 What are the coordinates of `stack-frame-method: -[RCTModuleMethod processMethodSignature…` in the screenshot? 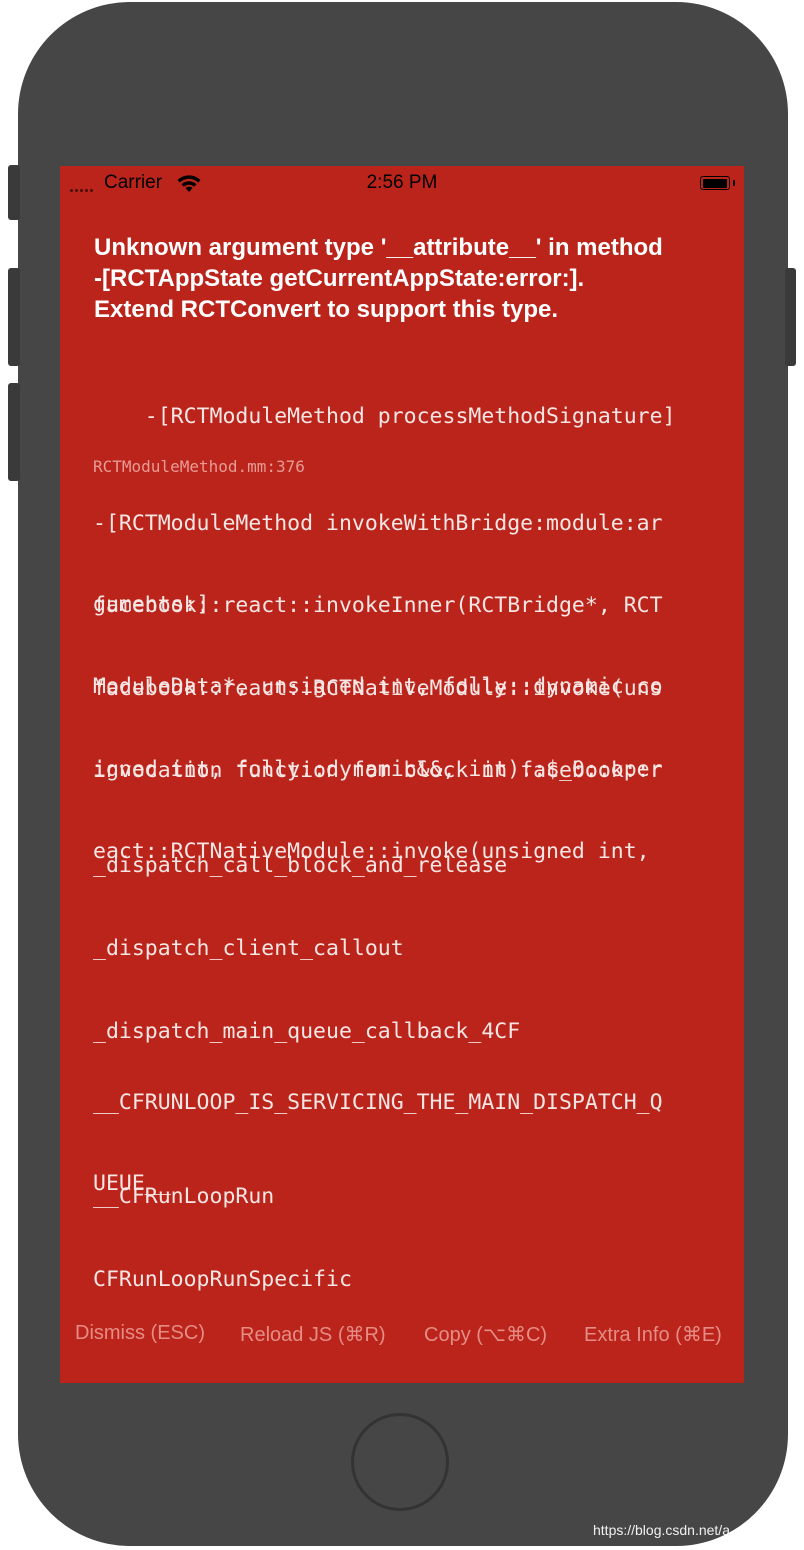 It's located at (410, 416).